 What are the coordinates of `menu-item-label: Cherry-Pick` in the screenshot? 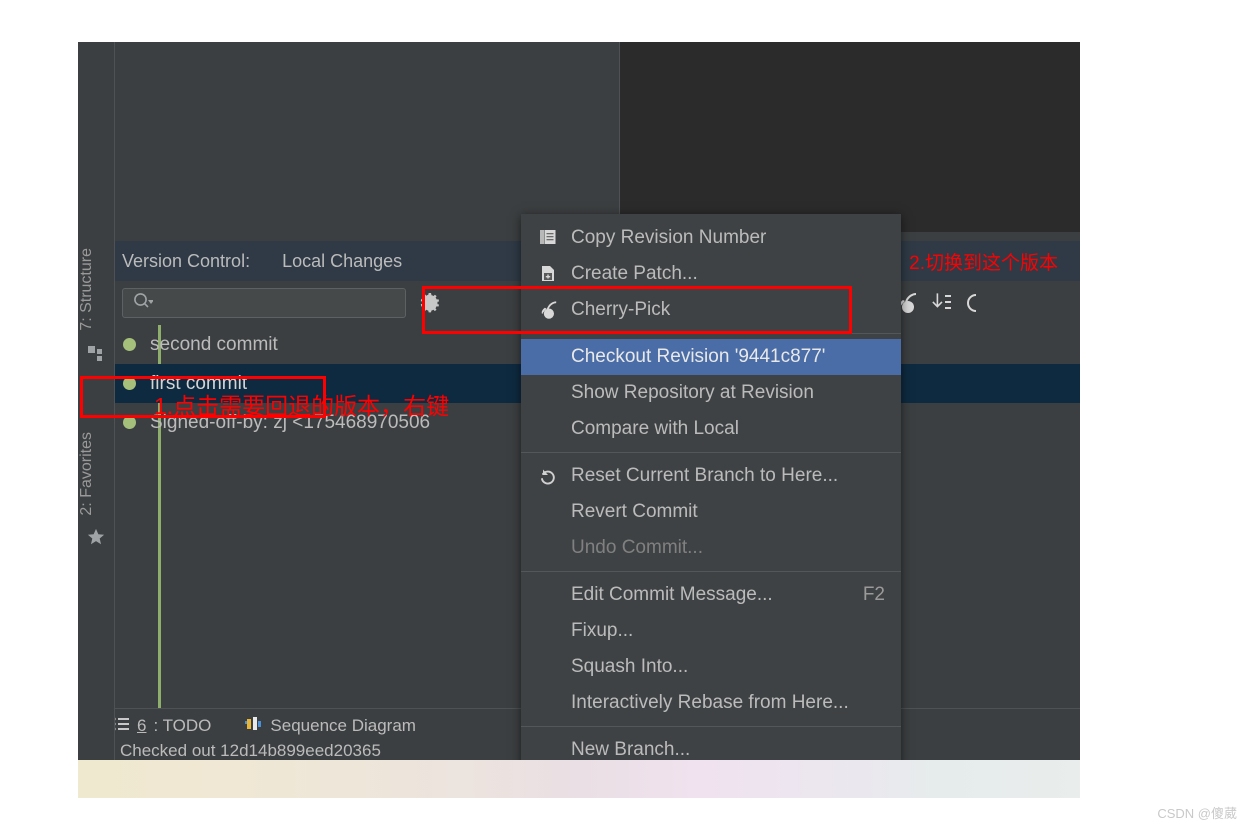 It's located at (621, 309).